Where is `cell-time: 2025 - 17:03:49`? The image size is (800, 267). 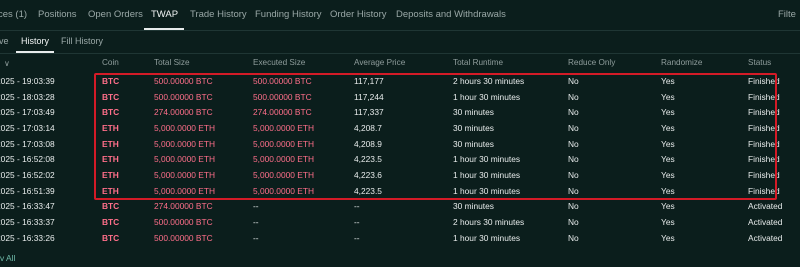
cell-time: 2025 - 17:03:49 is located at coordinates (27, 112).